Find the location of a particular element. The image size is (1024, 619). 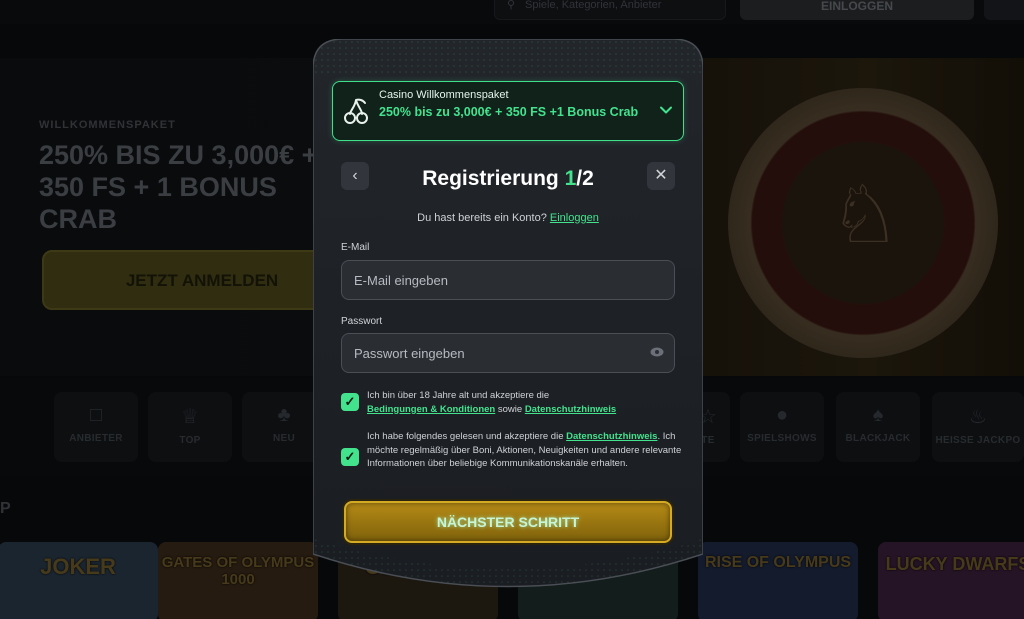

title-text: Registrierung is located at coordinates (493, 178).